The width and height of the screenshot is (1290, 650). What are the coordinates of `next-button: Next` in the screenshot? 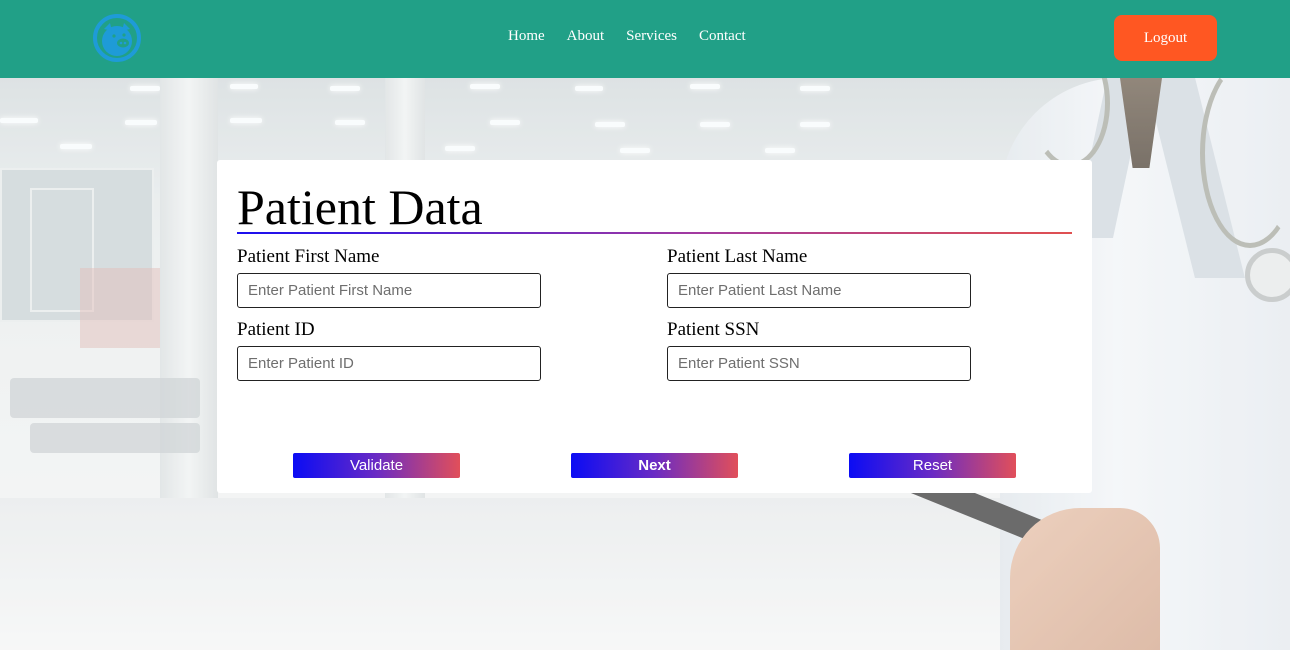 It's located at (654, 465).